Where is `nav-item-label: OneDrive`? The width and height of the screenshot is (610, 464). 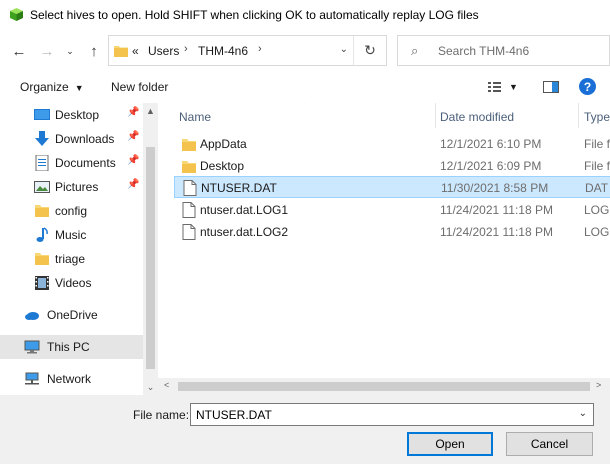
nav-item-label: OneDrive is located at coordinates (72, 315).